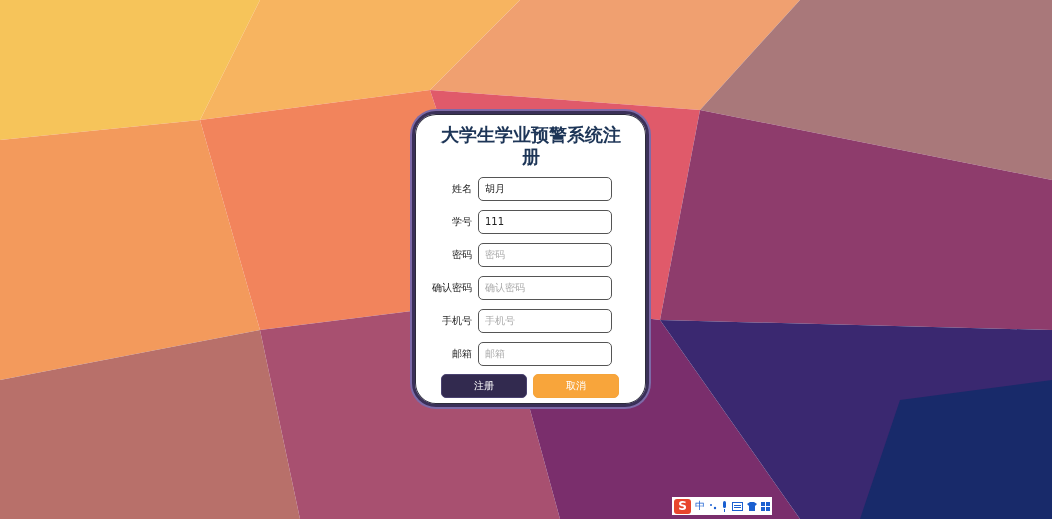  Describe the element at coordinates (765, 506) in the screenshot. I see `grid-icon` at that location.